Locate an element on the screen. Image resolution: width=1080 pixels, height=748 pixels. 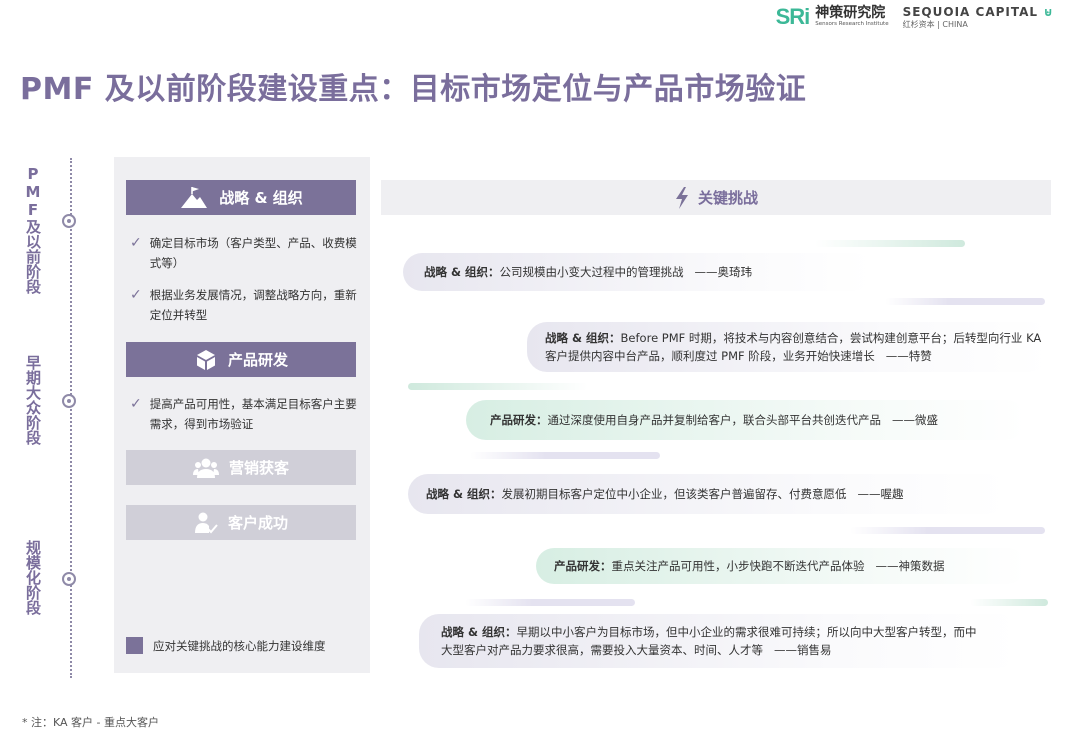
stage-label-early: 早期大众阶段 is located at coordinates (33, 400).